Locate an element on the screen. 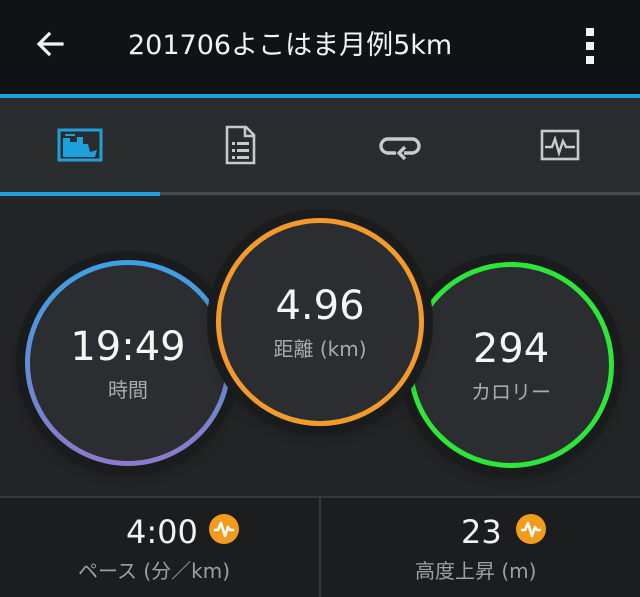 The width and height of the screenshot is (640, 597). tab-summary is located at coordinates (80, 145).